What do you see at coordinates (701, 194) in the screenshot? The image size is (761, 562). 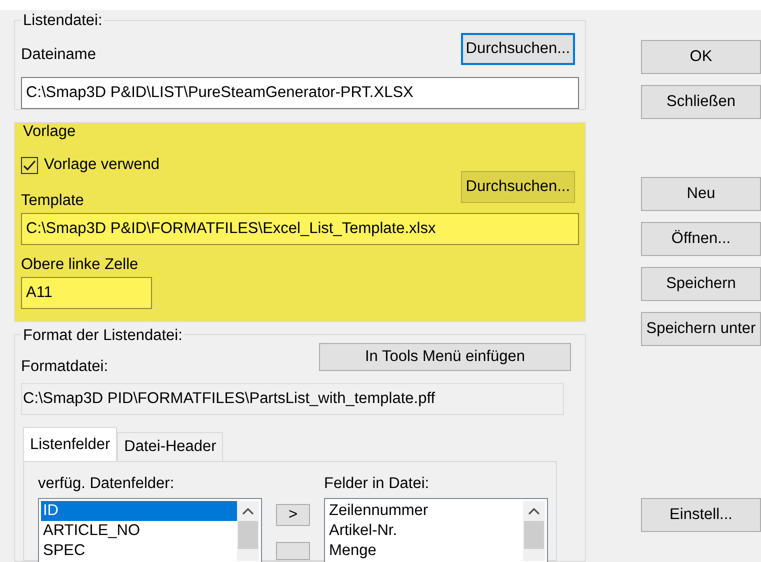 I see `dialog-button: Neu` at bounding box center [701, 194].